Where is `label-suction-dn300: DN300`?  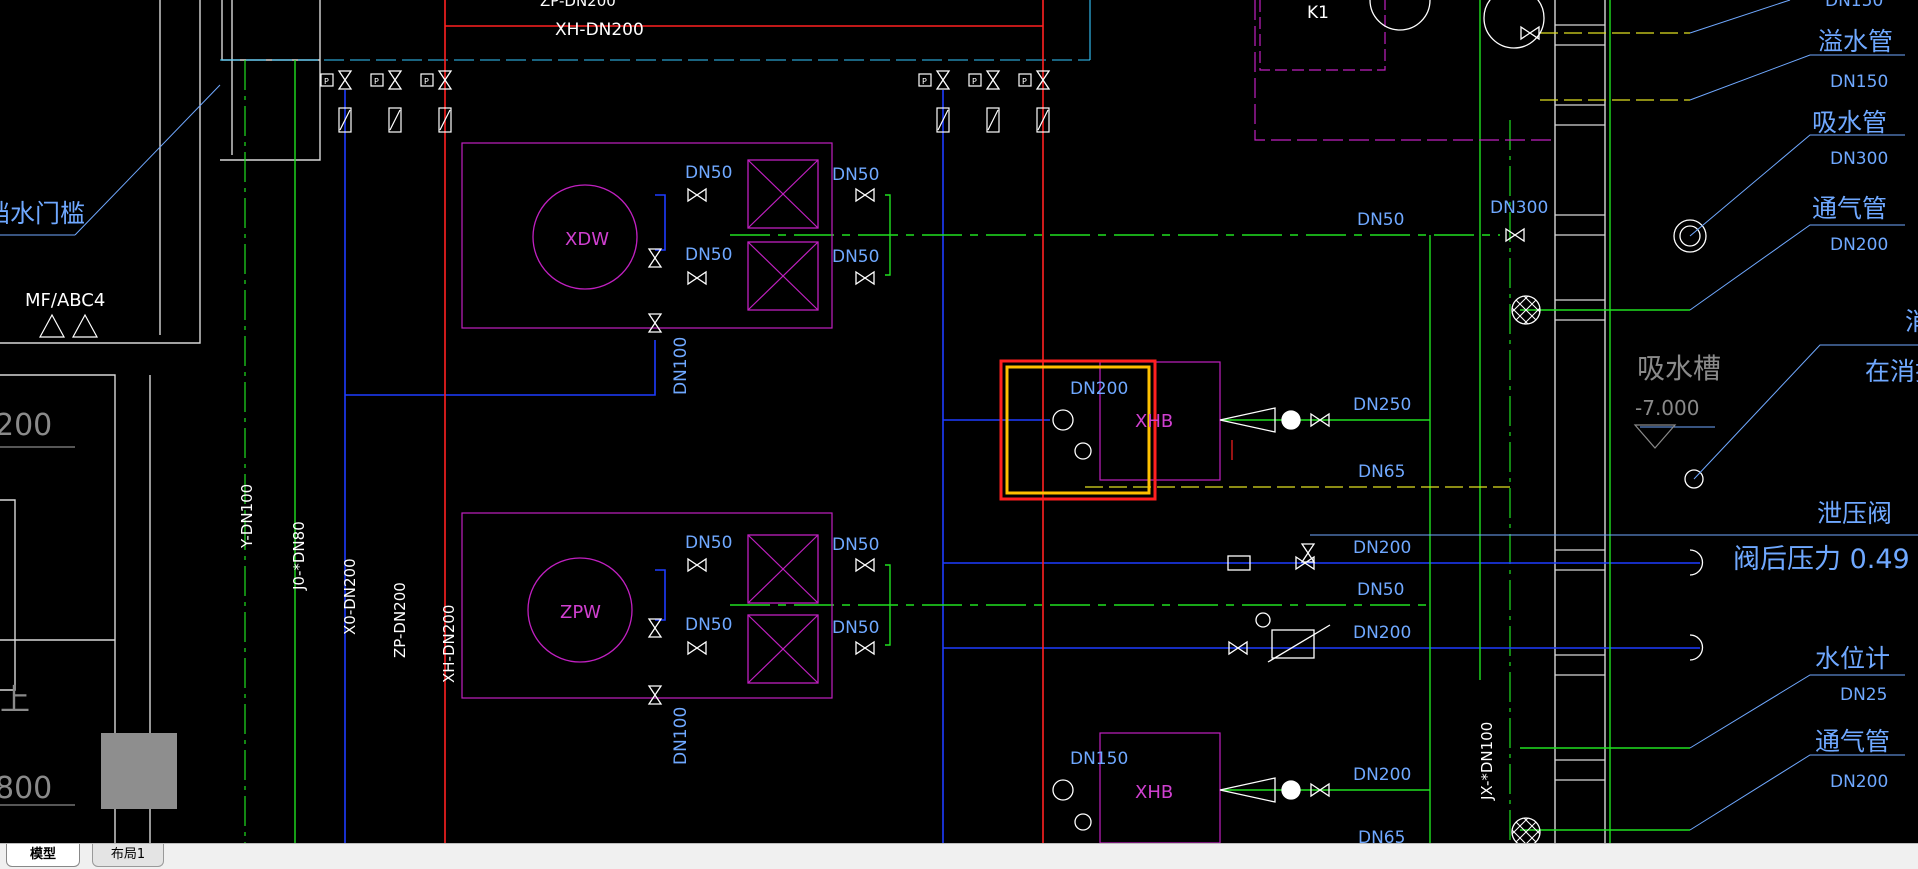
label-suction-dn300: DN300 is located at coordinates (1859, 159).